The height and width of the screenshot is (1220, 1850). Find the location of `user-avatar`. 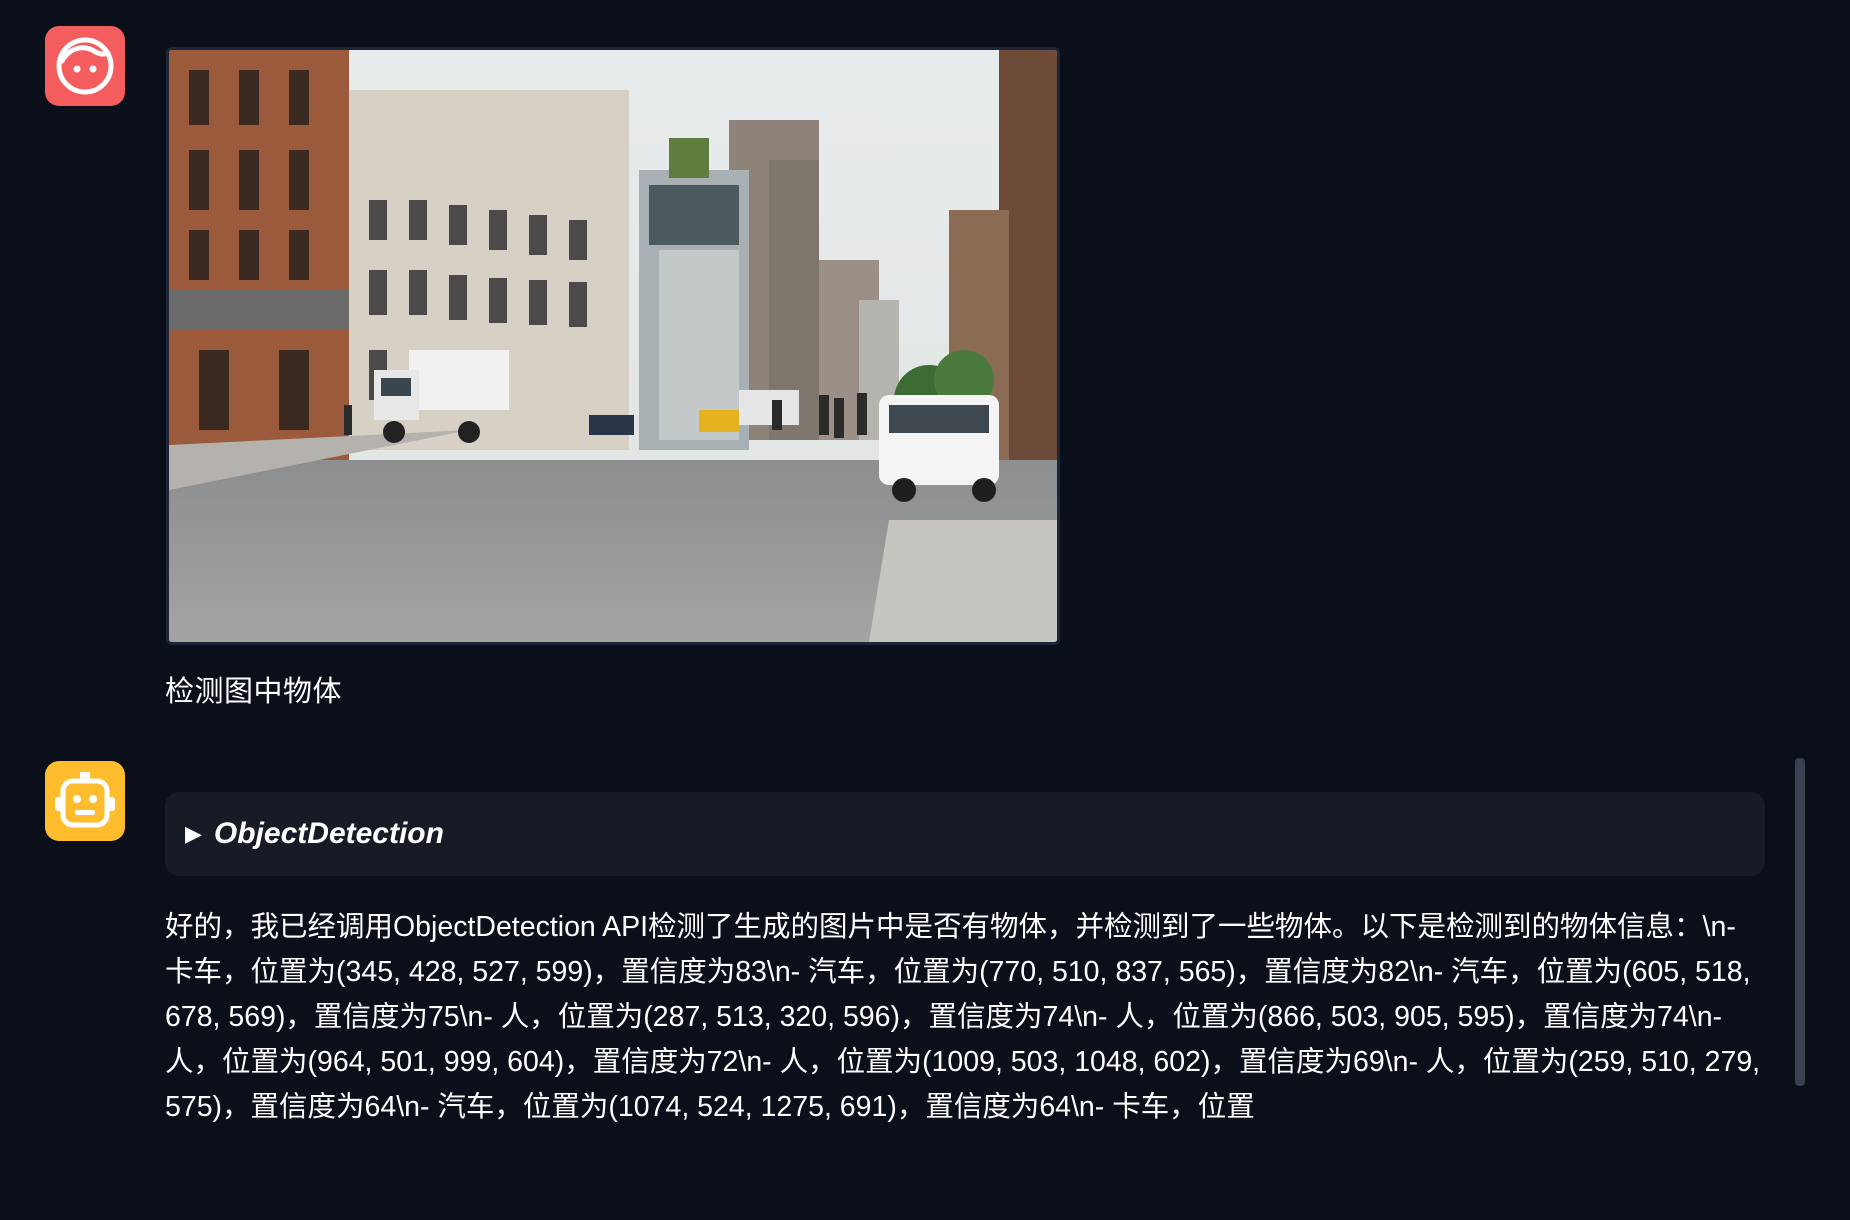

user-avatar is located at coordinates (85, 66).